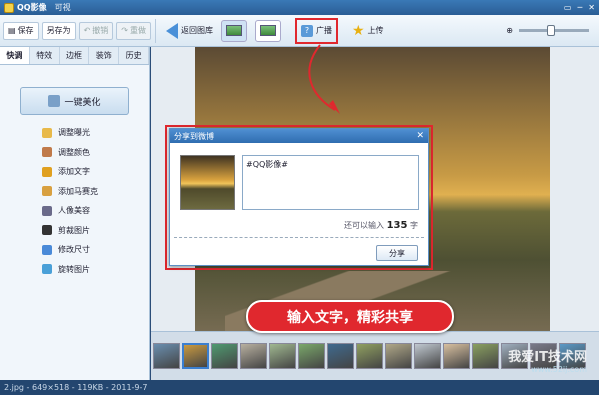 This screenshot has width=599, height=395. What do you see at coordinates (47, 132) in the screenshot?
I see `exposure-icon` at bounding box center [47, 132].